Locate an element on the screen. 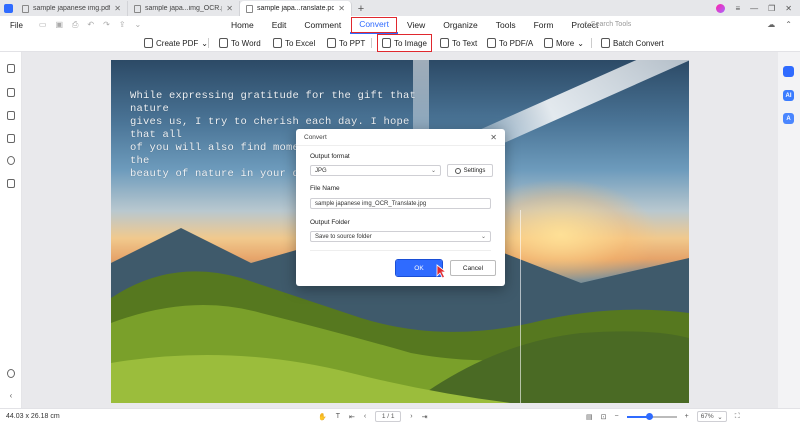  fit-page-icon: ⊡ is located at coordinates (604, 417).